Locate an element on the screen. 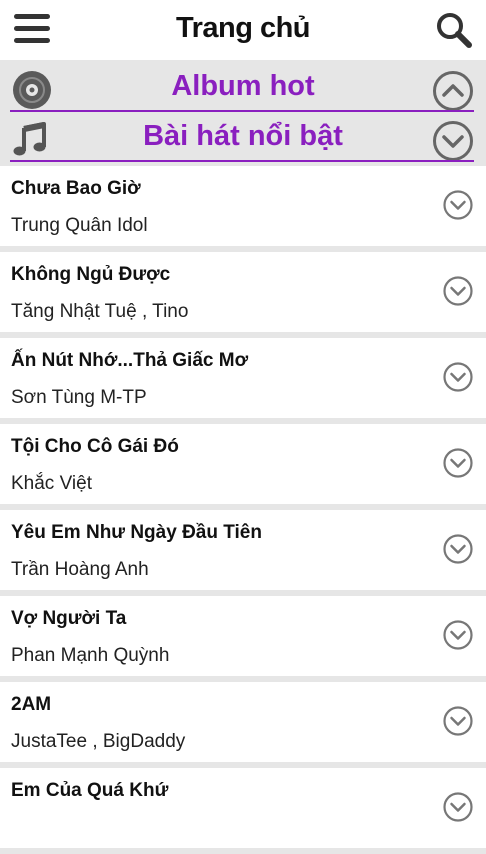  song-list-item: Không Ngủ Được Tăng Nhật Tuệ , Tino is located at coordinates (243, 292).